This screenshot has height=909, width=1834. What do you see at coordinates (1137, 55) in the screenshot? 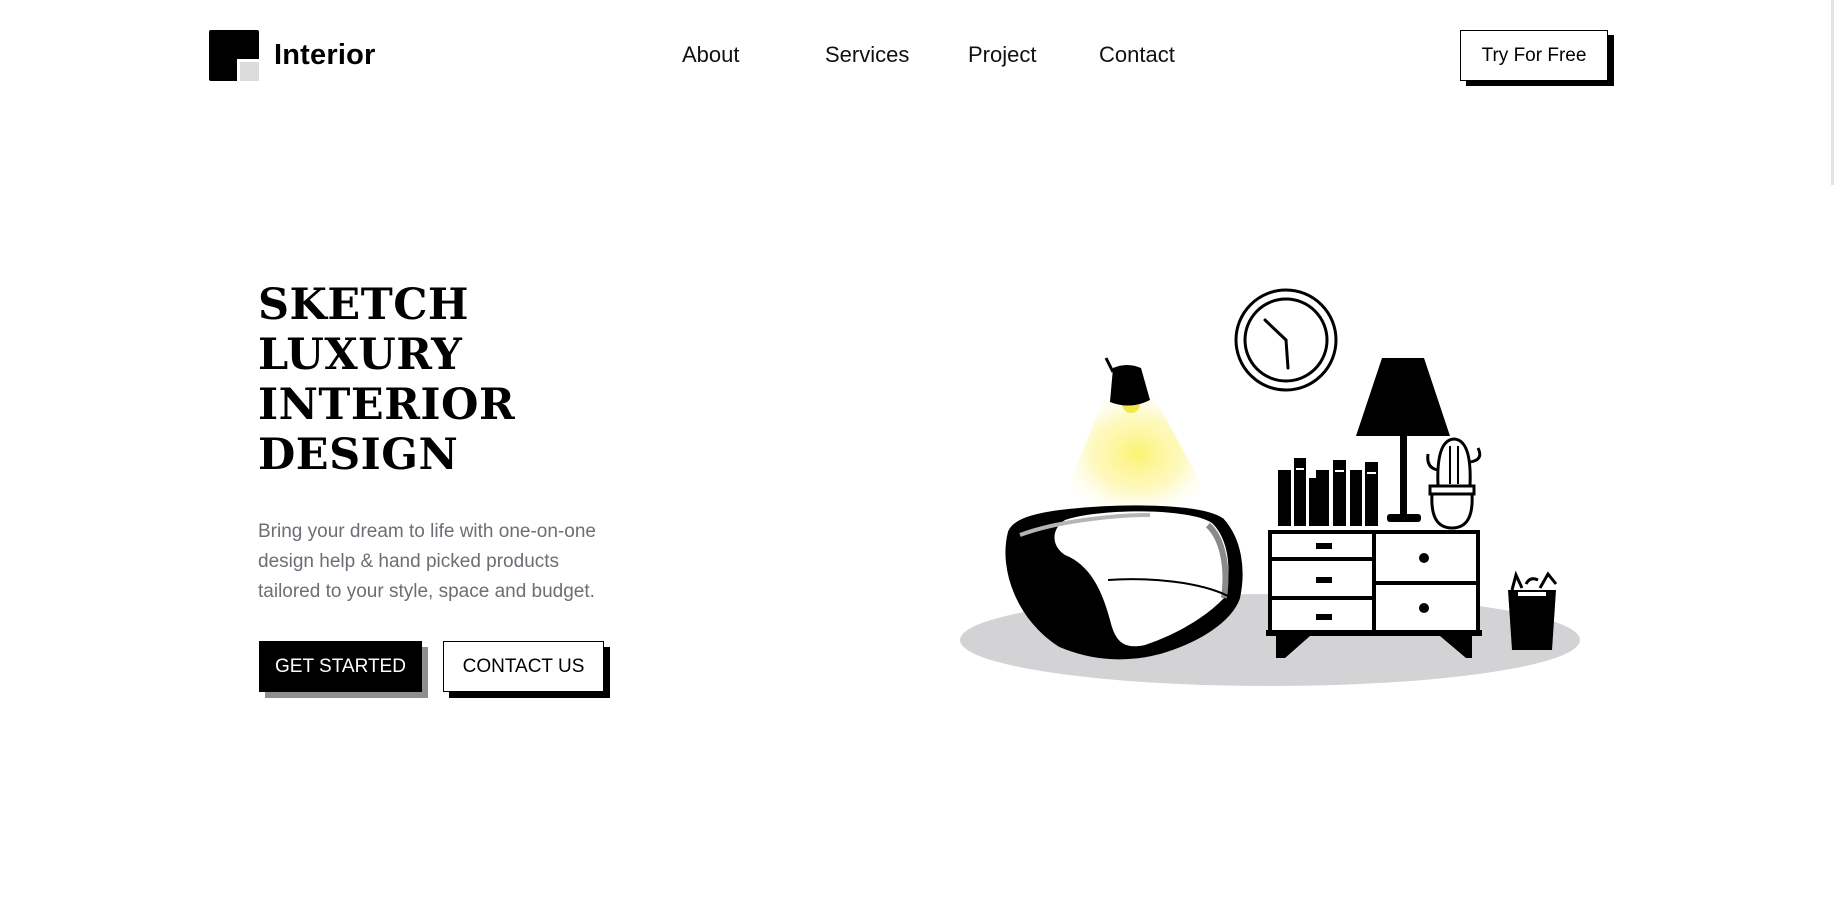
I see `nav-link-contact: Contact` at bounding box center [1137, 55].